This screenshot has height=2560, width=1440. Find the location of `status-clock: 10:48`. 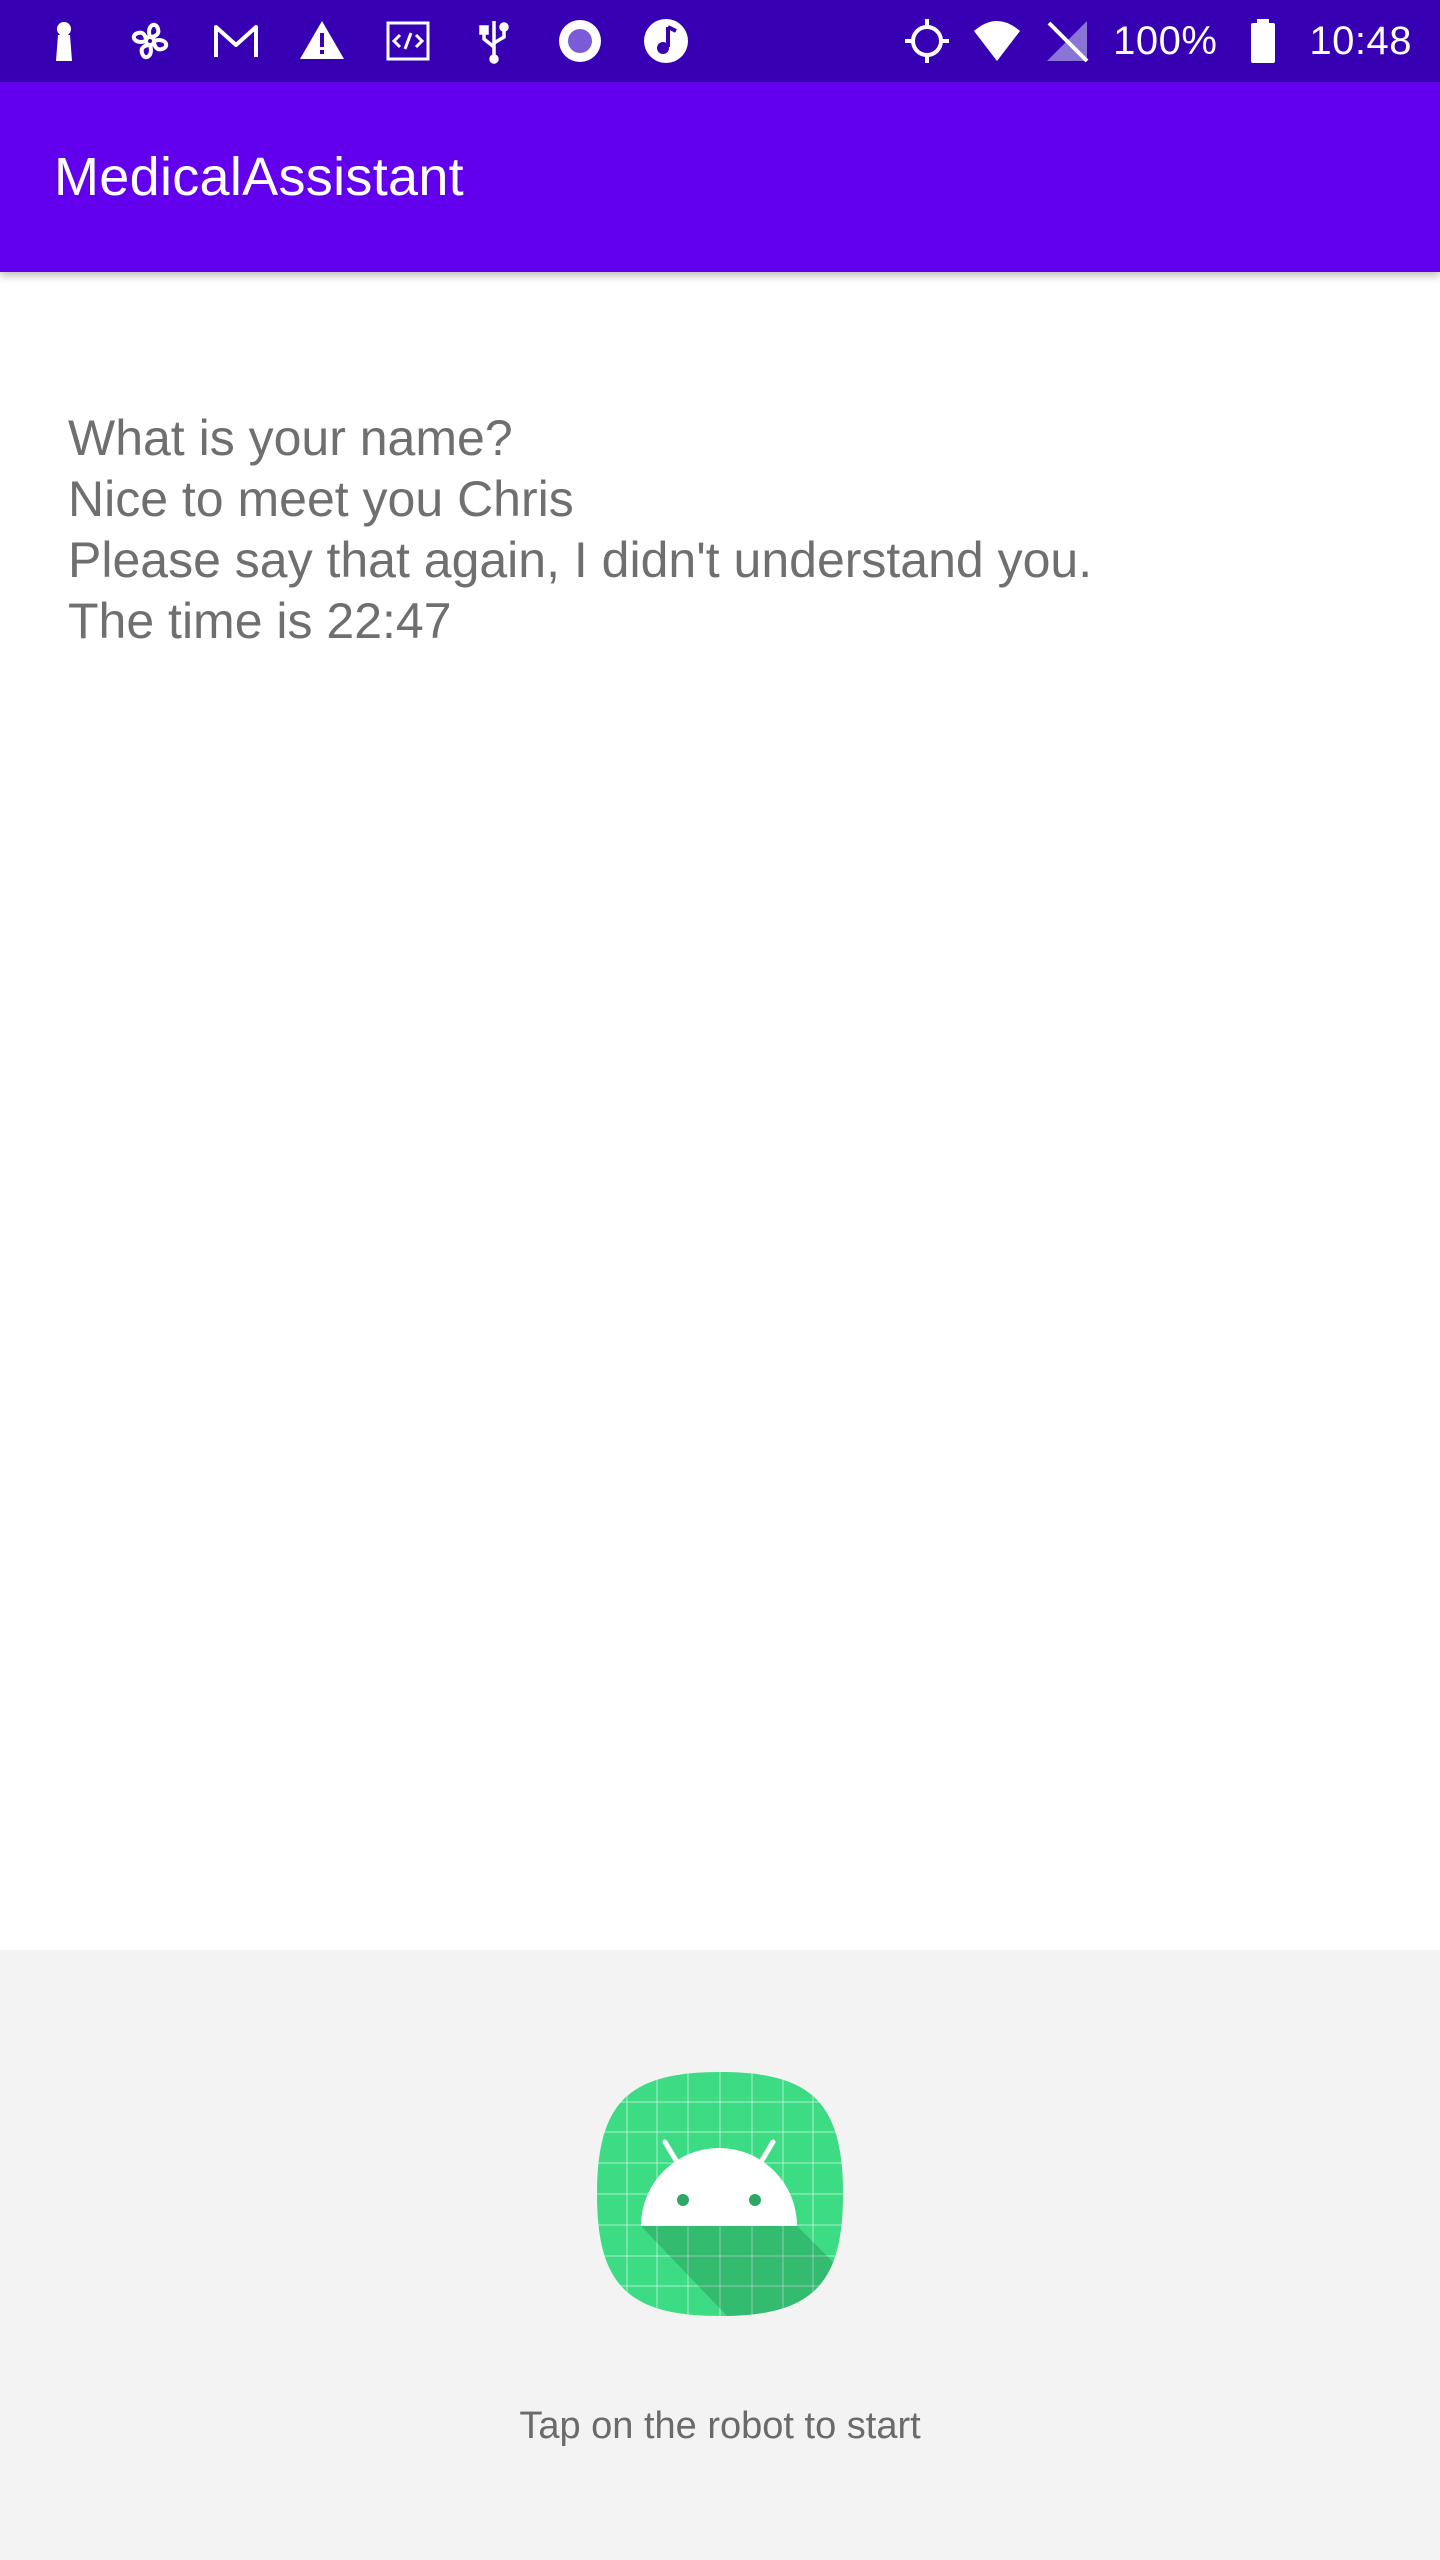

status-clock: 10:48 is located at coordinates (1360, 40).